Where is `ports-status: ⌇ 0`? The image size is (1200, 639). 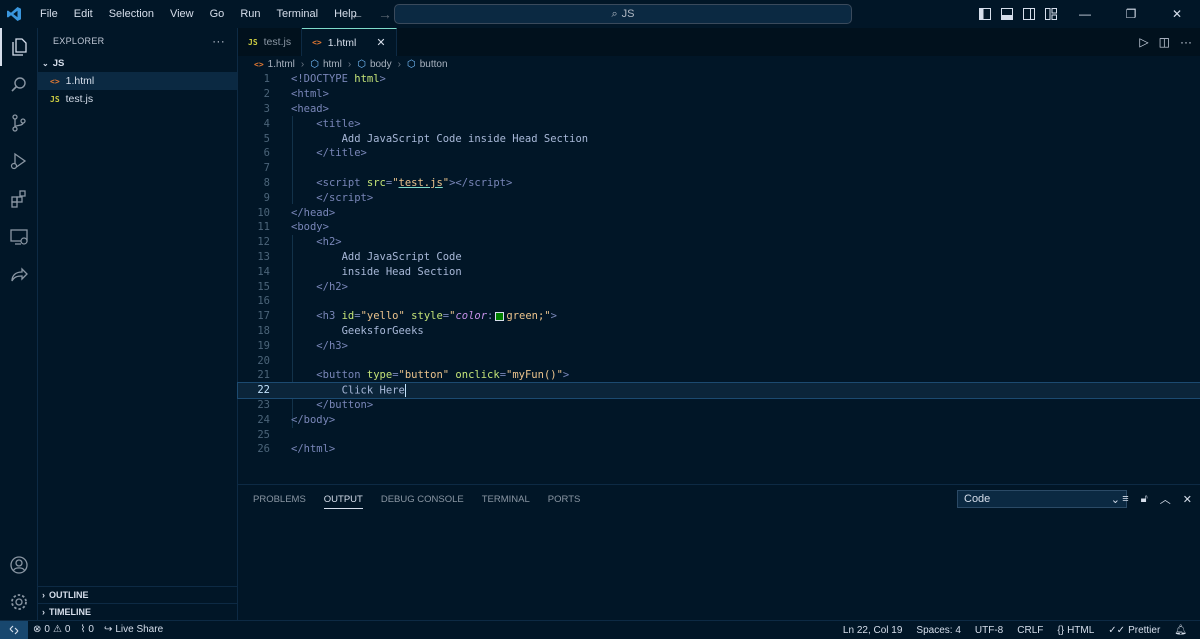 ports-status: ⌇ 0 is located at coordinates (86, 629).